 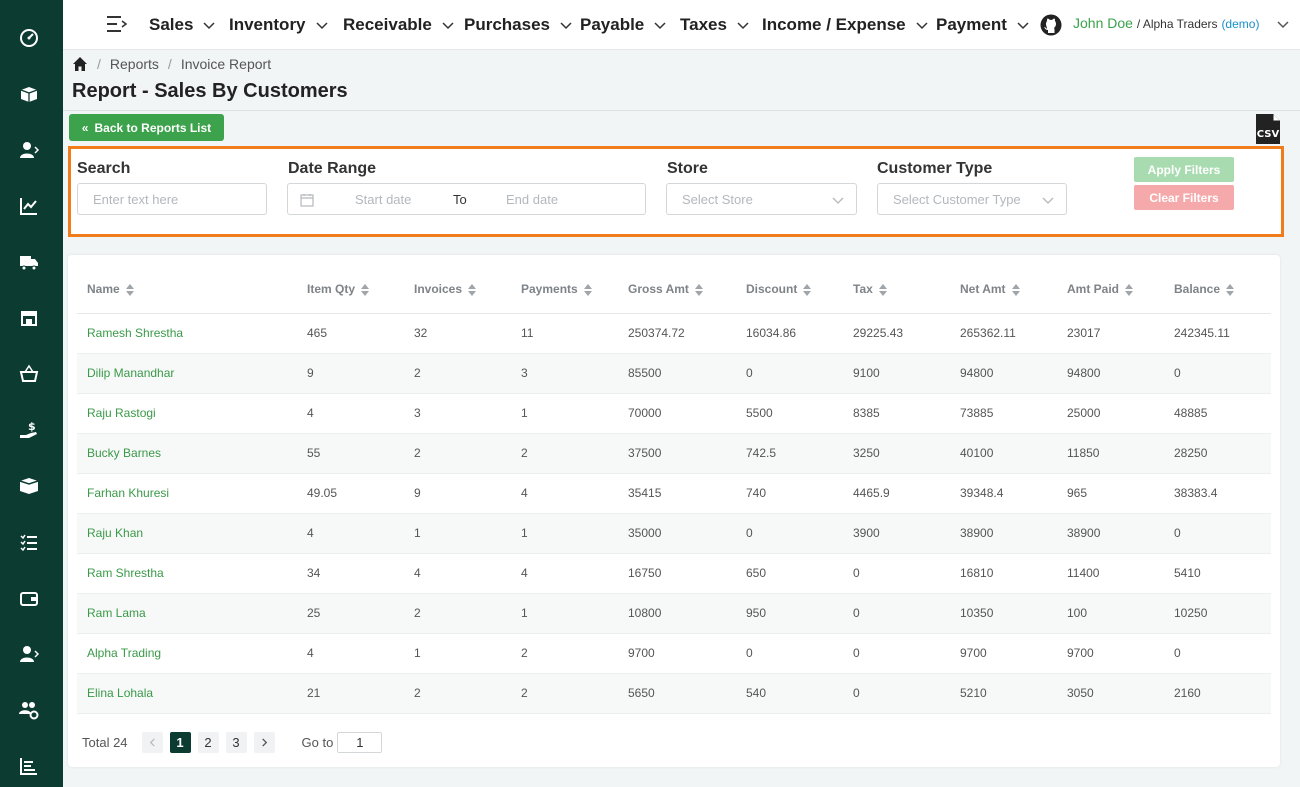 What do you see at coordinates (1003, 413) in the screenshot?
I see `table-cell: 73885` at bounding box center [1003, 413].